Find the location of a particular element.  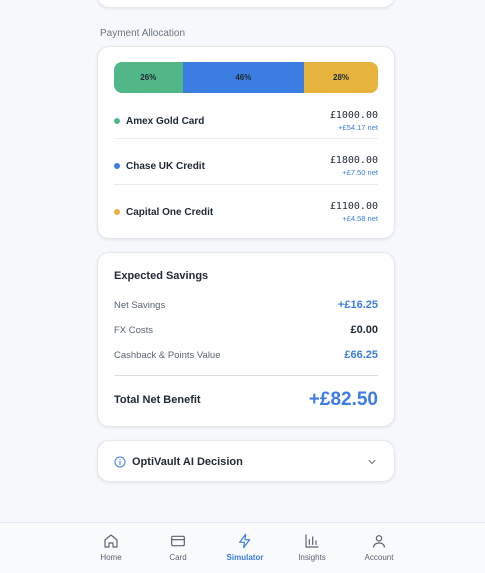

nav-item-insights: Insights is located at coordinates (312, 547).